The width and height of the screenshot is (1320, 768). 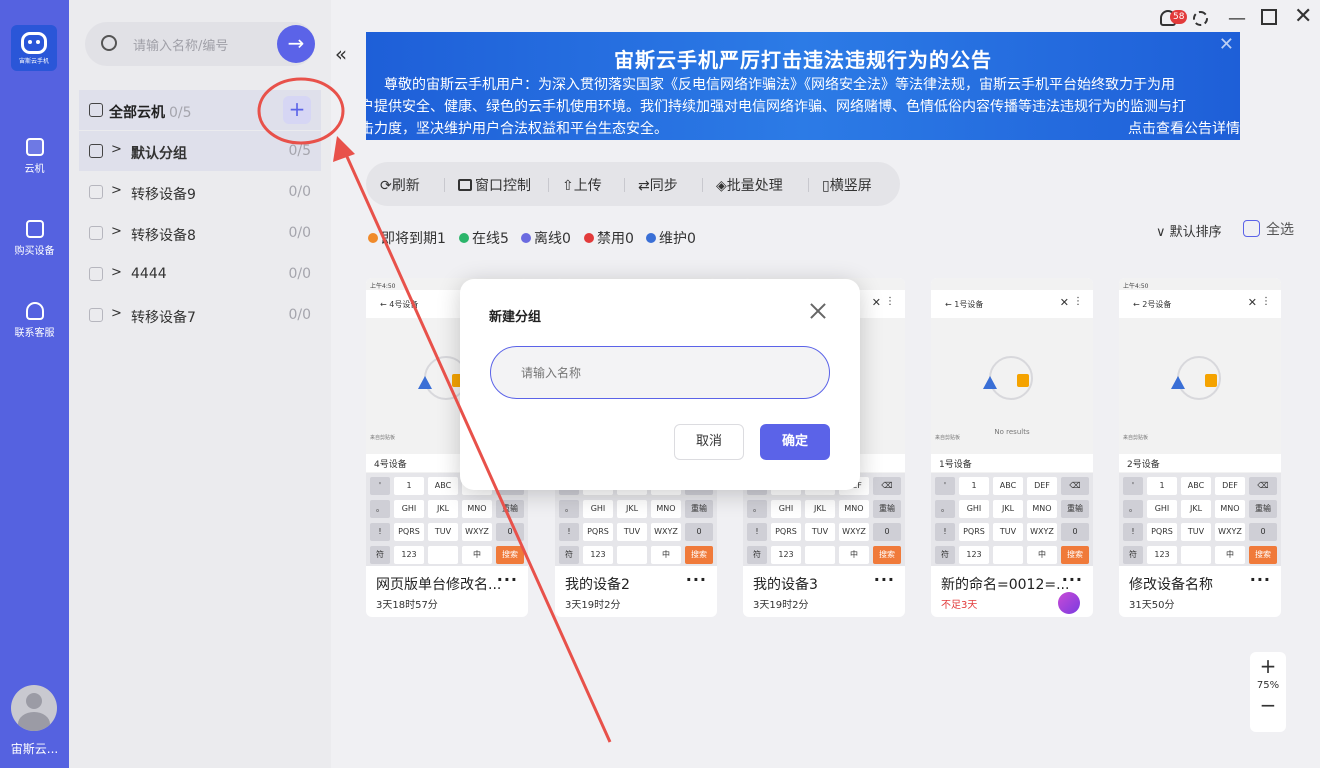 What do you see at coordinates (632, 509) in the screenshot?
I see `keyboard-key: JKL` at bounding box center [632, 509].